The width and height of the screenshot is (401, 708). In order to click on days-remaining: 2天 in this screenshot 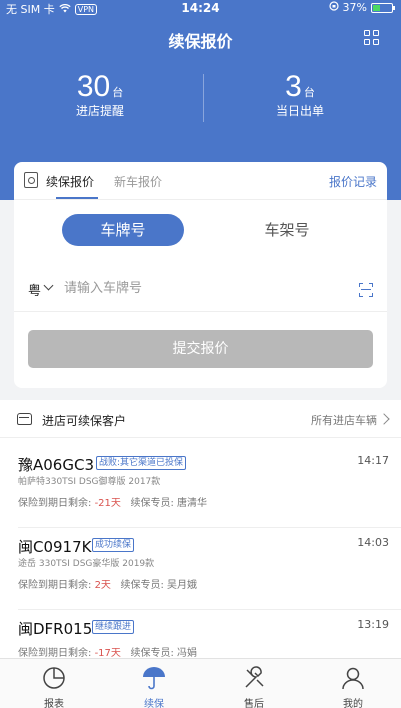, I will do `click(102, 585)`.